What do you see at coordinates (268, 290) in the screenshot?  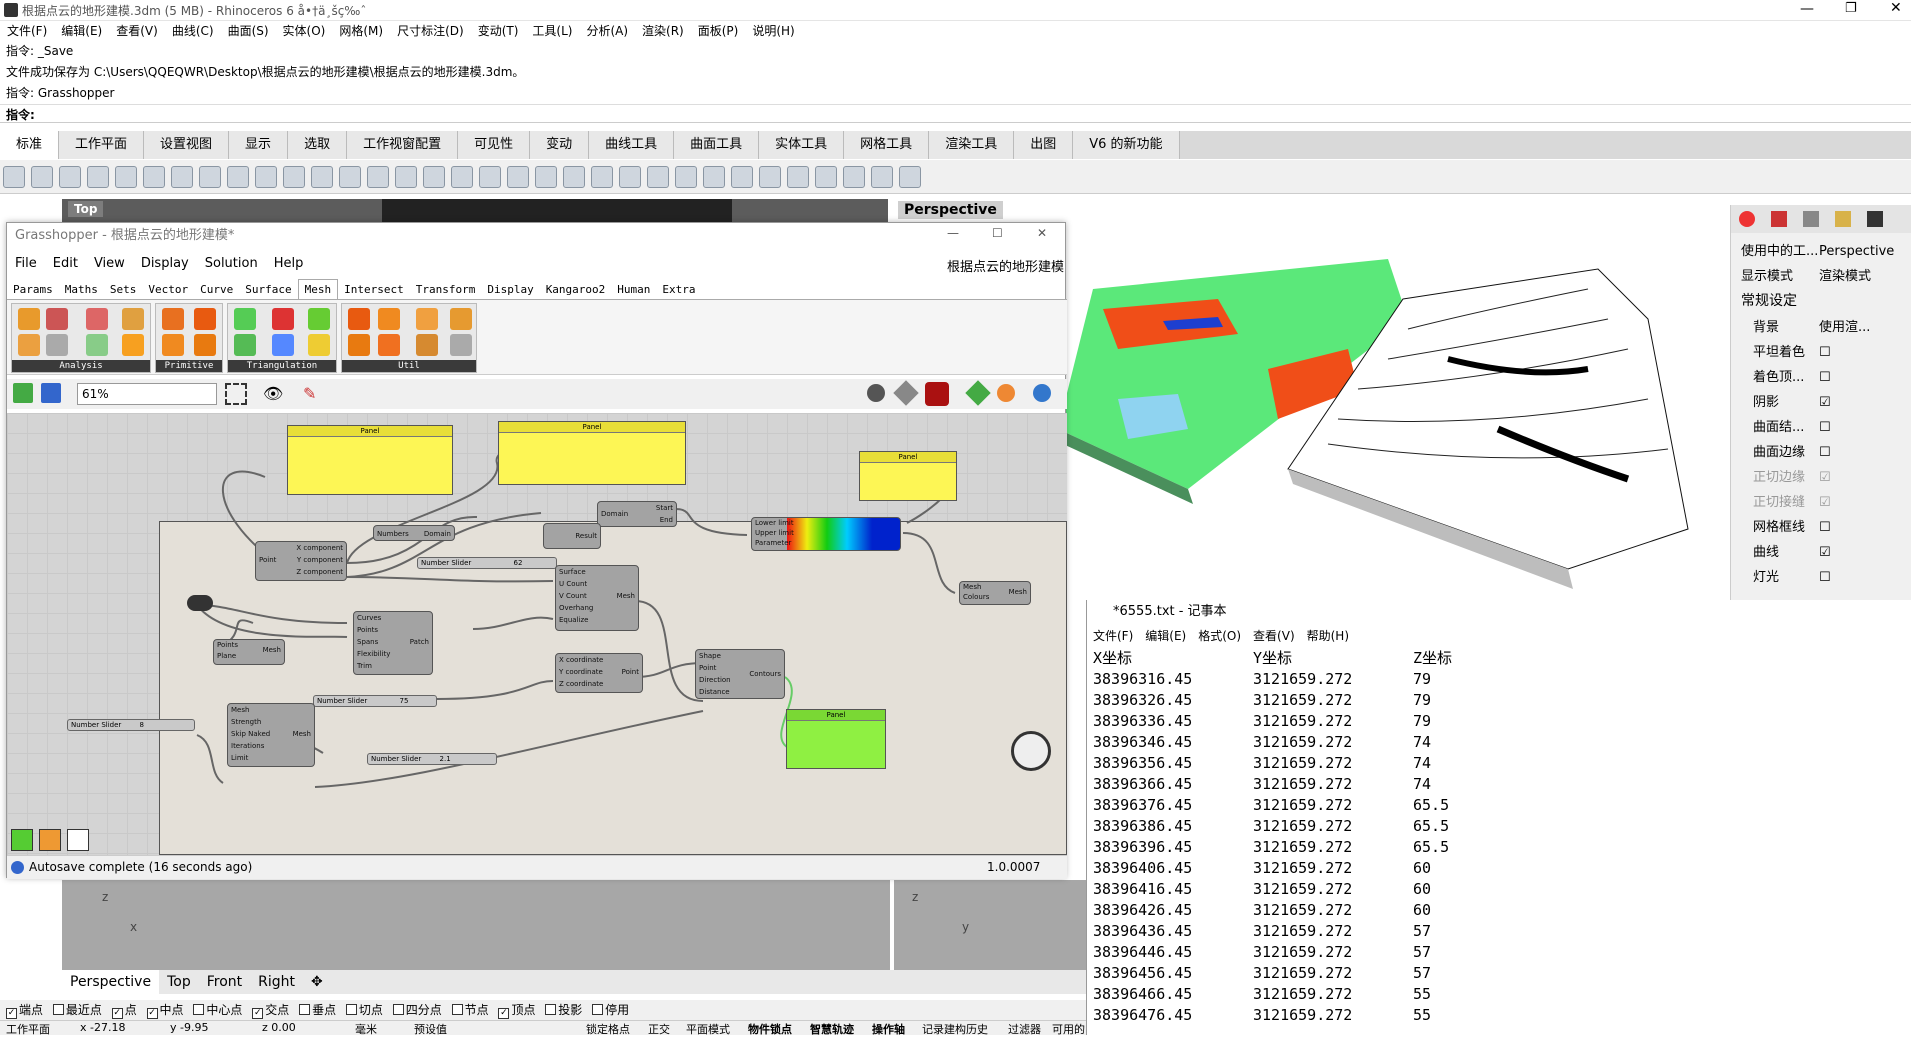 I see `gh-tab-surface: Surface` at bounding box center [268, 290].